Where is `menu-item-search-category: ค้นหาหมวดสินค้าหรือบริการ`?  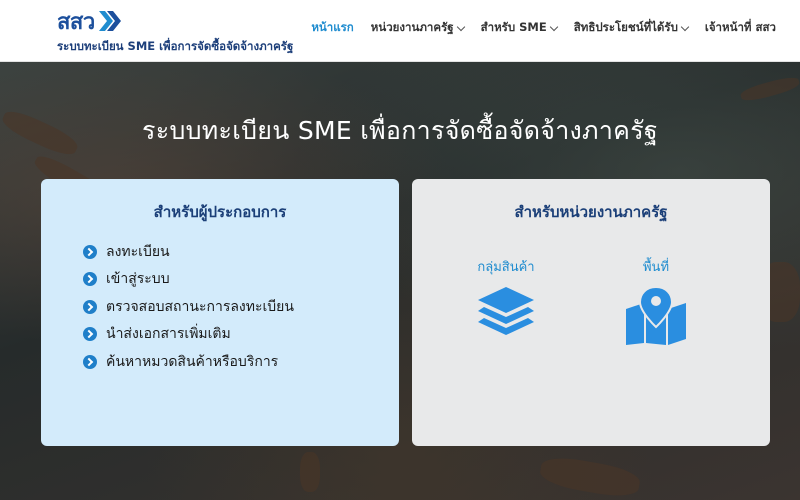 menu-item-search-category: ค้นหาหมวดสินค้าหรือบริการ is located at coordinates (188, 362).